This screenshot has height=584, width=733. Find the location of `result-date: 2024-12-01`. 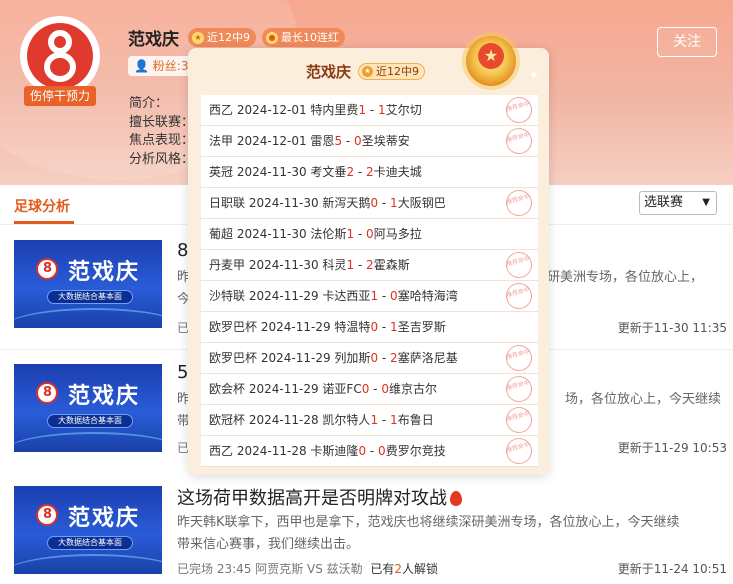

result-date: 2024-12-01 is located at coordinates (271, 110).